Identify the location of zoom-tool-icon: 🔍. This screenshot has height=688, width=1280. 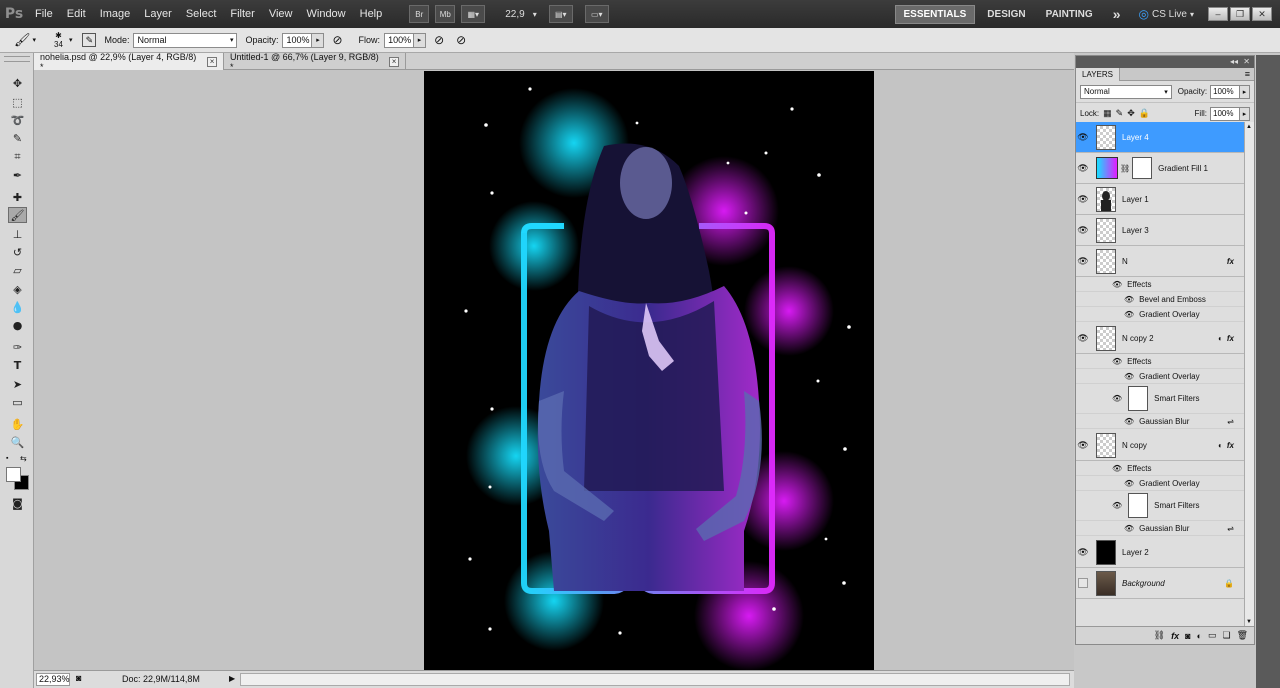
(17, 442).